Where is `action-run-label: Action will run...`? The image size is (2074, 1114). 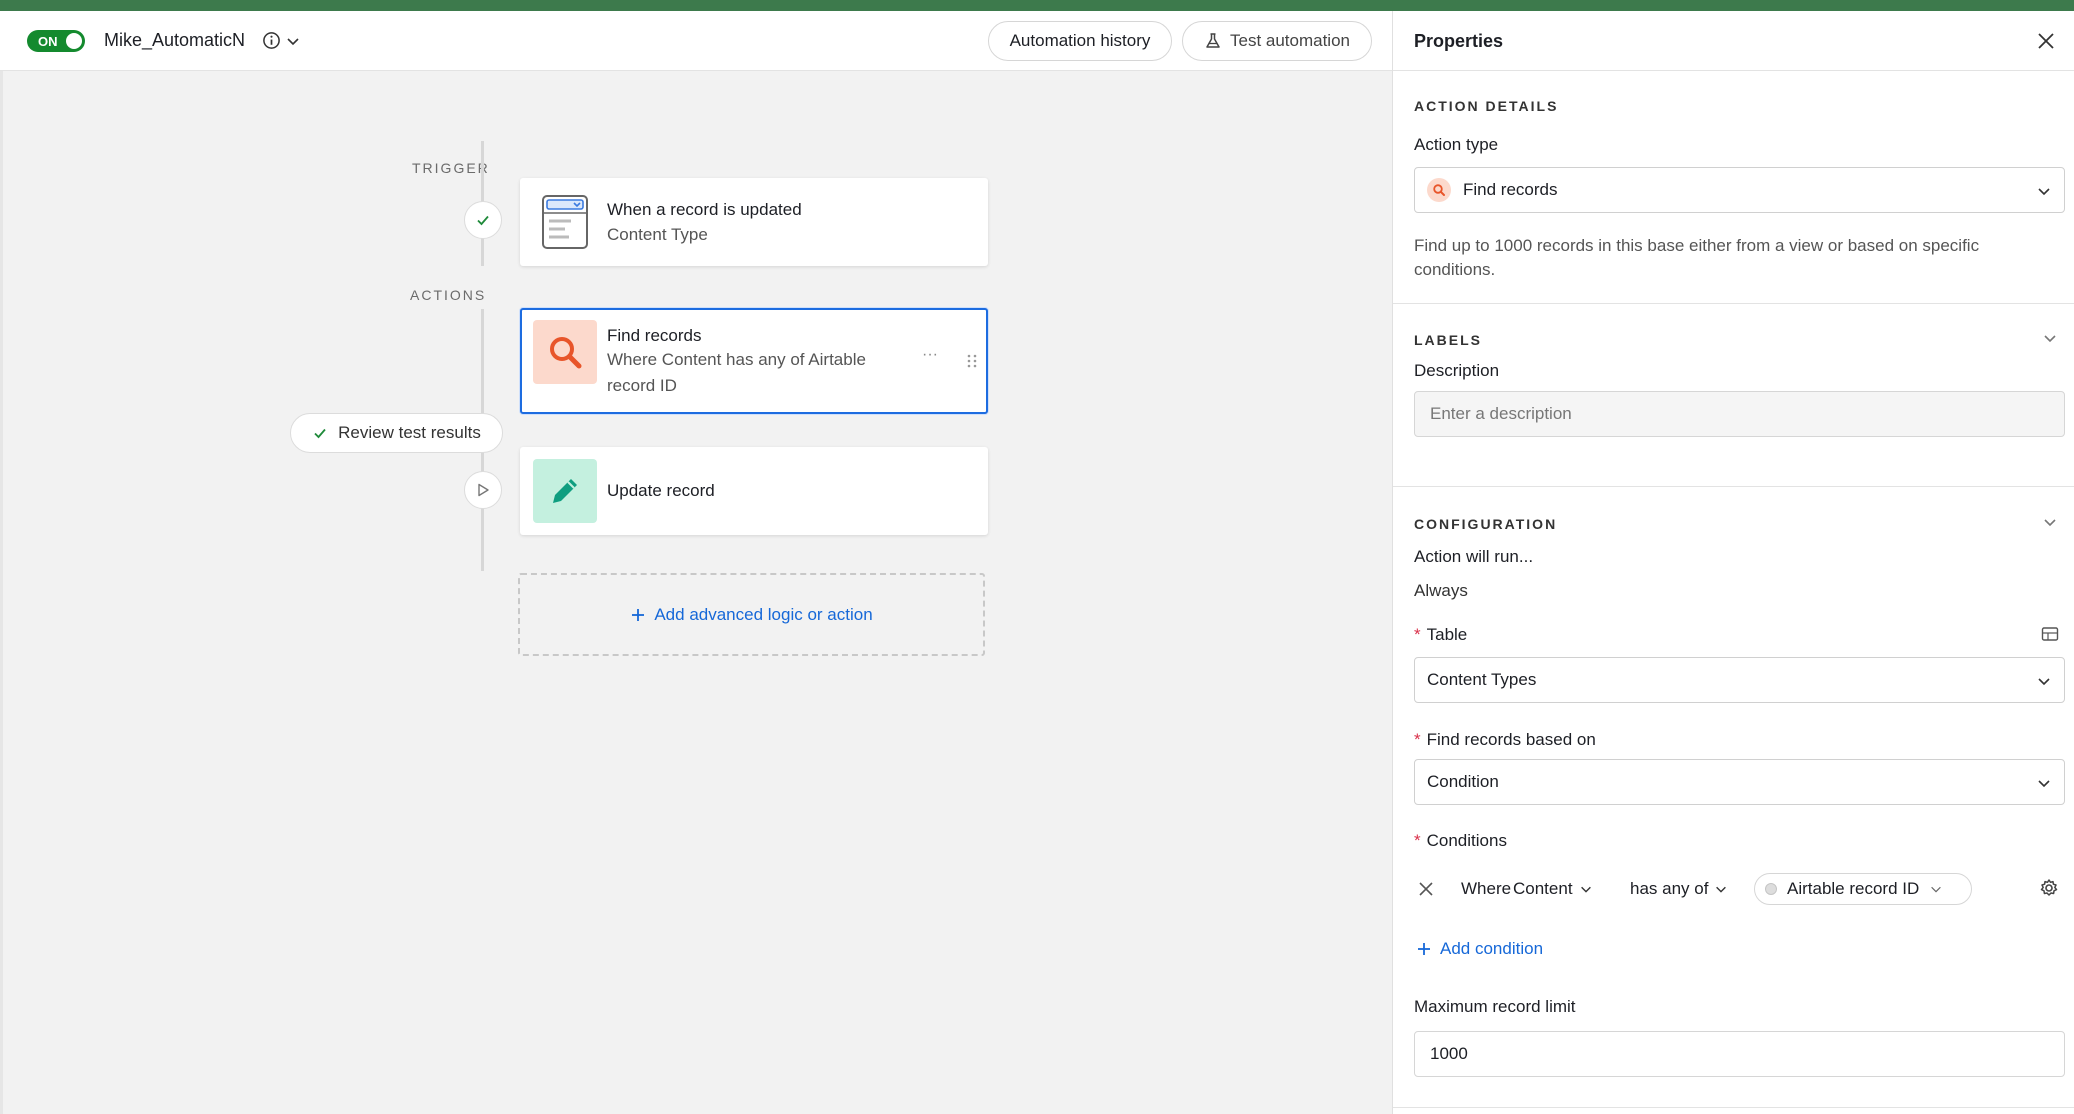
action-run-label: Action will run... is located at coordinates (1474, 556).